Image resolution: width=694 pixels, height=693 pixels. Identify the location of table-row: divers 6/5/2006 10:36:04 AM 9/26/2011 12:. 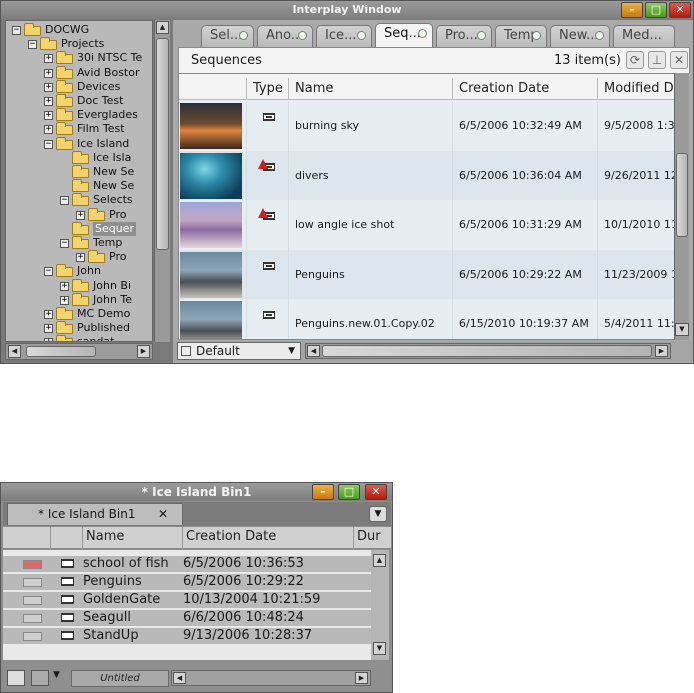
(428, 175).